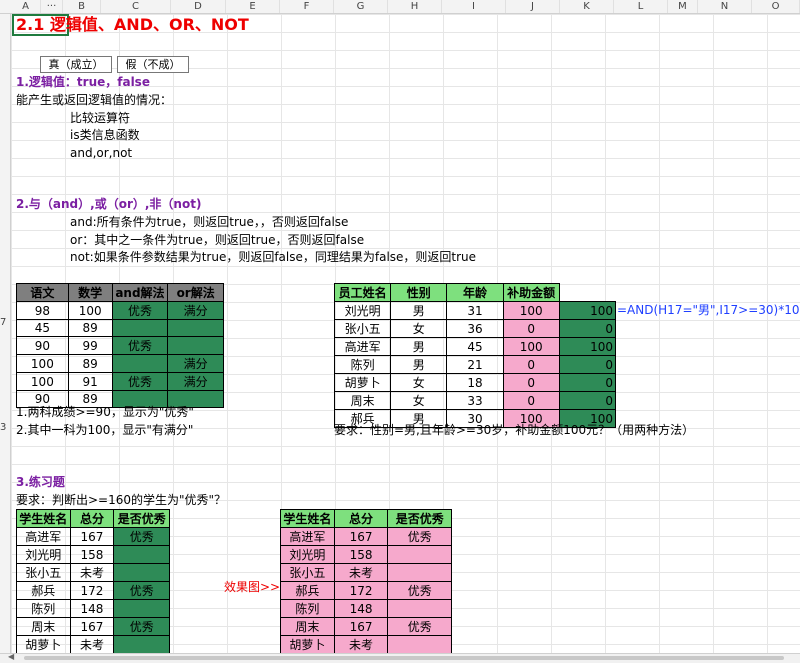  Describe the element at coordinates (153, 64) in the screenshot. I see `false-button: 假（不成）` at that location.